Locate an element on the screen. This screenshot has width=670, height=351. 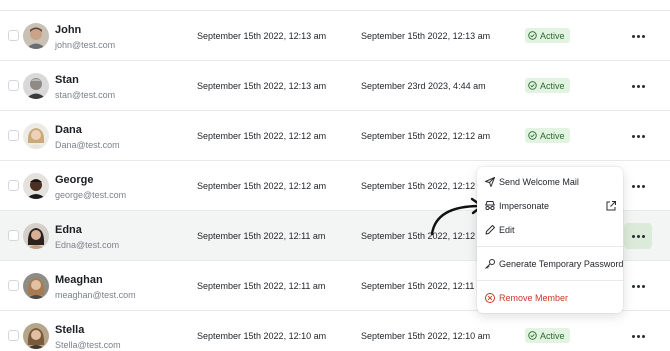
user-email: Stella@test.com is located at coordinates (88, 345).